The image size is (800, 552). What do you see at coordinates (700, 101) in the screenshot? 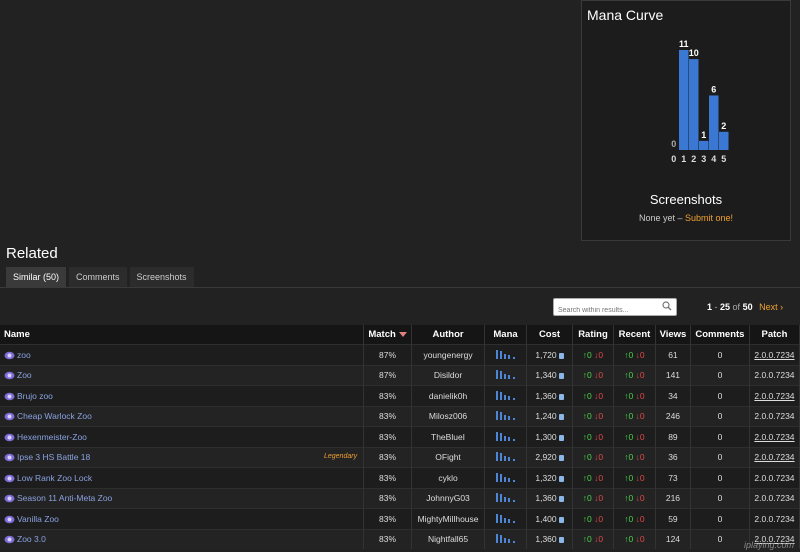
I see `mana-curve-chart: 00111102136425` at bounding box center [700, 101].